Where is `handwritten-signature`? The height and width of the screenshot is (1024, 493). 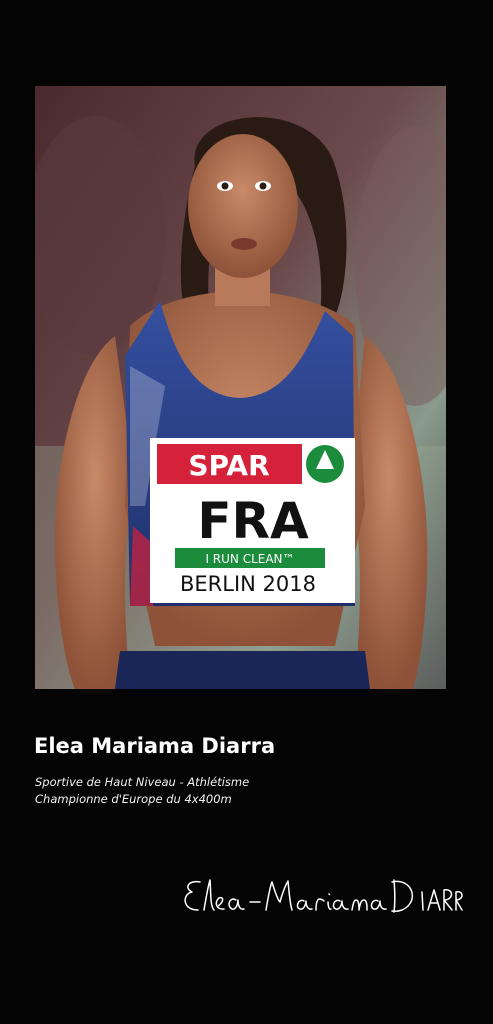
handwritten-signature is located at coordinates (323, 898).